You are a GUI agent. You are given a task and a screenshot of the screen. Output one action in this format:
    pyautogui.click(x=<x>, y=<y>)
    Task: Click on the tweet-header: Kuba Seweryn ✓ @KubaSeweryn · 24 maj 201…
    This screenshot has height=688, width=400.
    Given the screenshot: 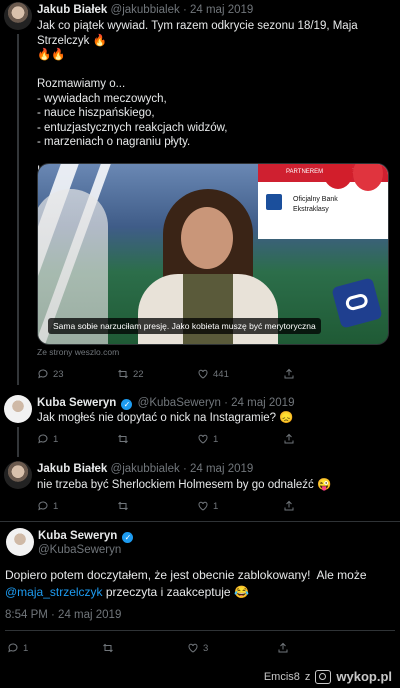 What is the action you would take?
    pyautogui.click(x=165, y=403)
    